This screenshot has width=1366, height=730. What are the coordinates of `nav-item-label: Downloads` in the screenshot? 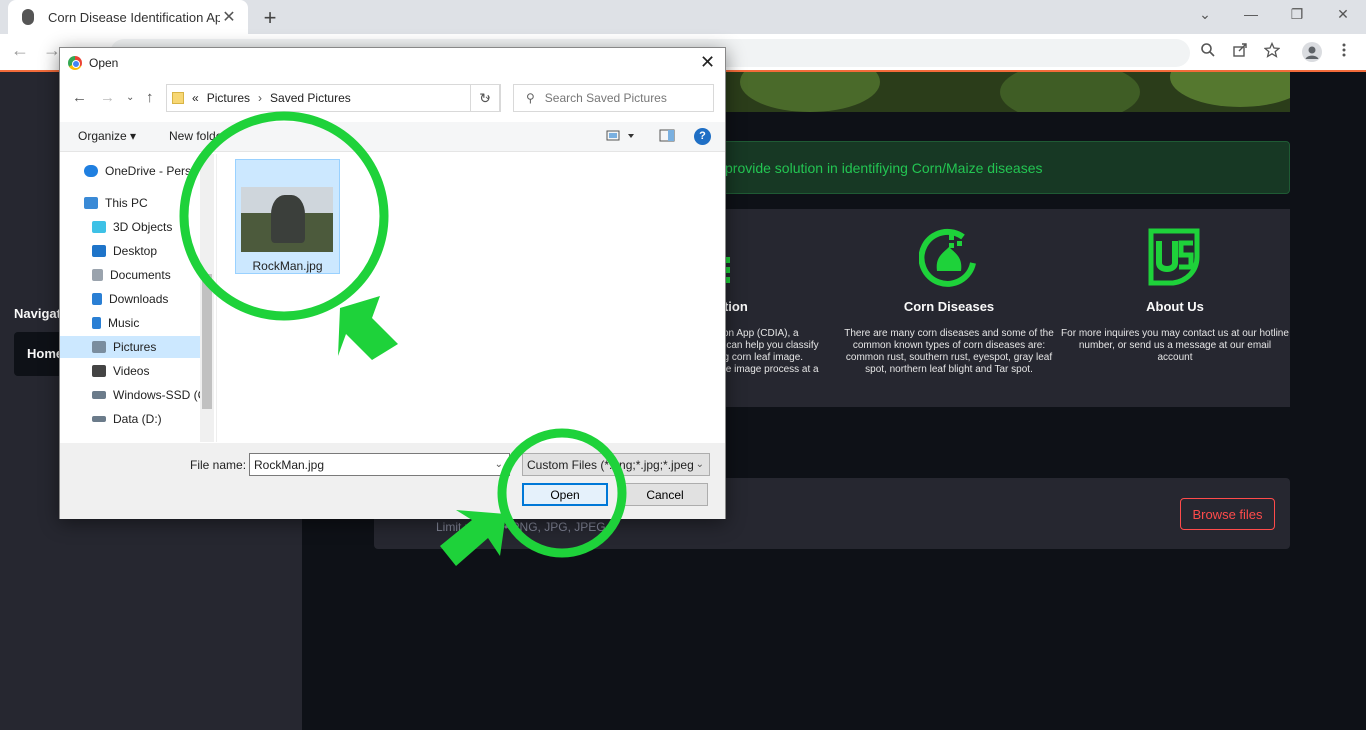 It's located at (139, 299).